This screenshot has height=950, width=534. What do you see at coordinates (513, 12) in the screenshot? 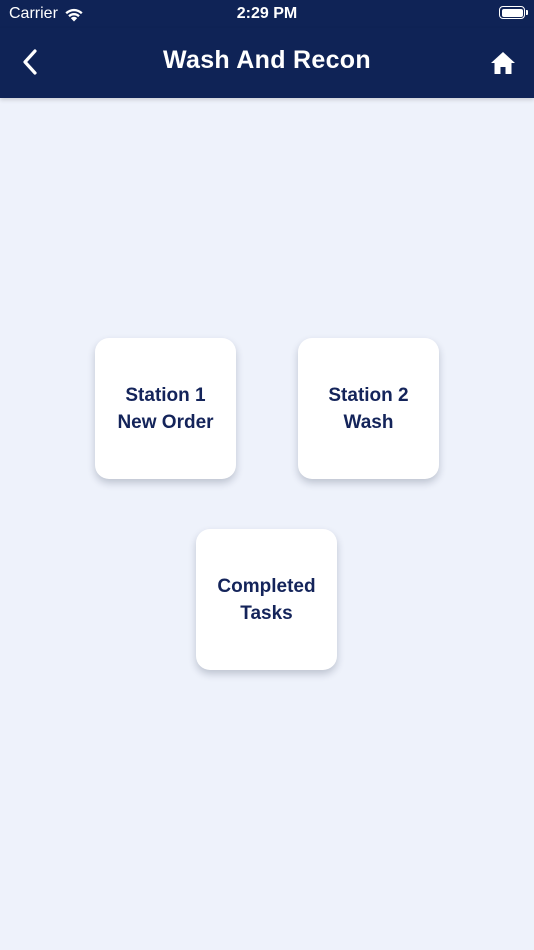
I see `battery-icon` at bounding box center [513, 12].